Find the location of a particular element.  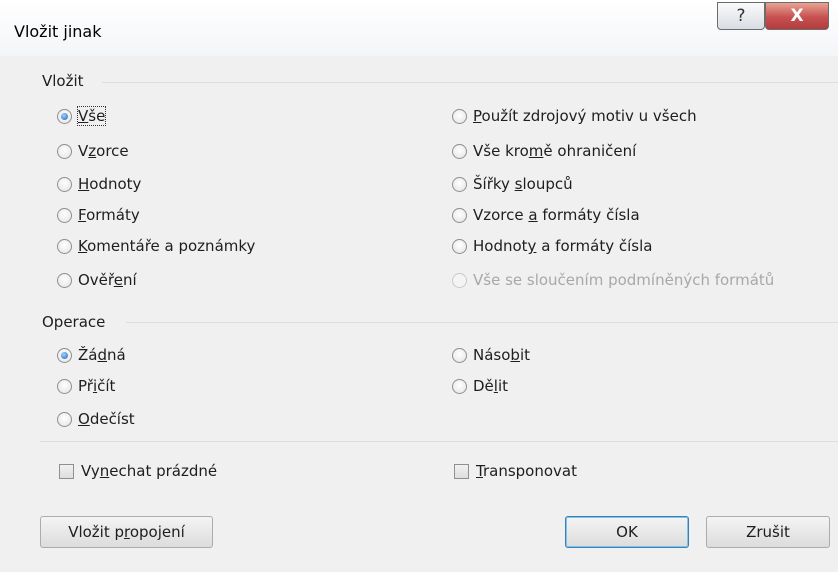

operation-option-divide: Dělit is located at coordinates (480, 386).